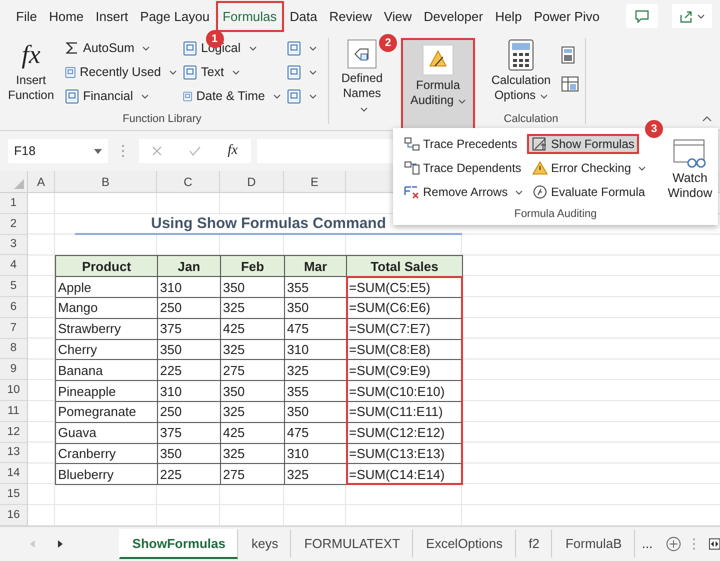 The image size is (720, 561). I want to click on ribbon-tab: Home, so click(66, 16).